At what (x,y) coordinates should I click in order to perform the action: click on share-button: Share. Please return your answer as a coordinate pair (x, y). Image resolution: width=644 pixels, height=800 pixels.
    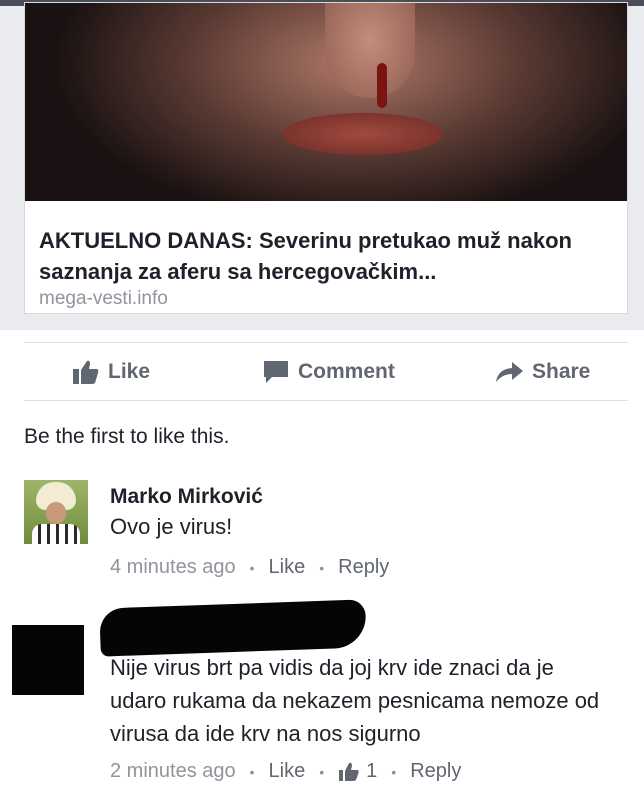
    Looking at the image, I should click on (542, 372).